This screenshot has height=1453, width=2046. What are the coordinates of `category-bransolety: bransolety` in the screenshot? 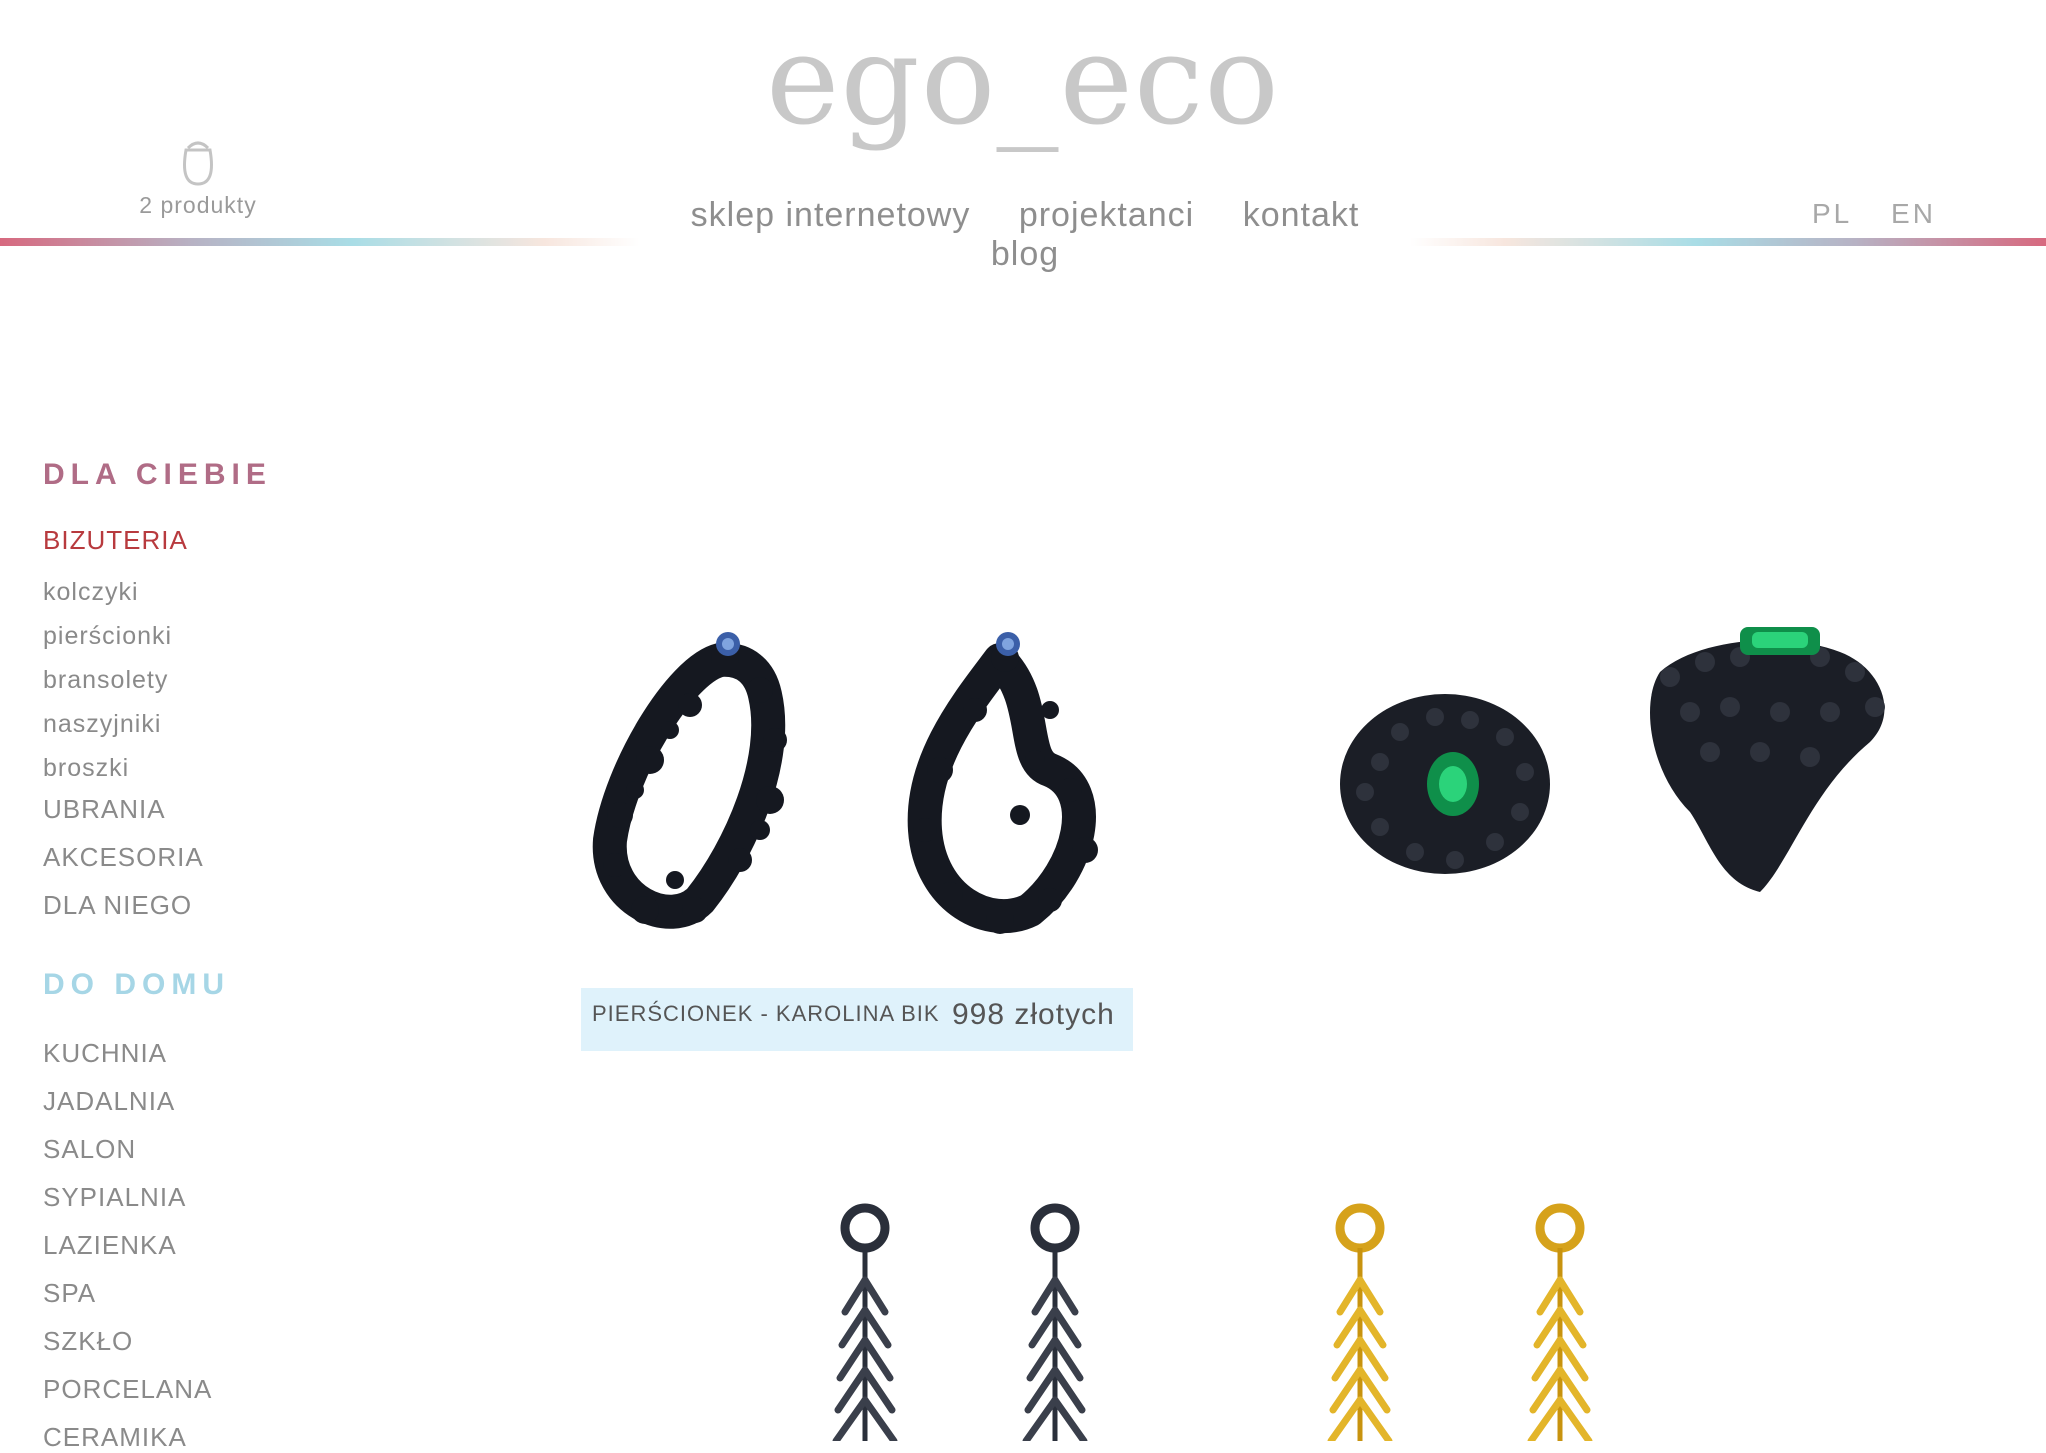 It's located at (105, 680).